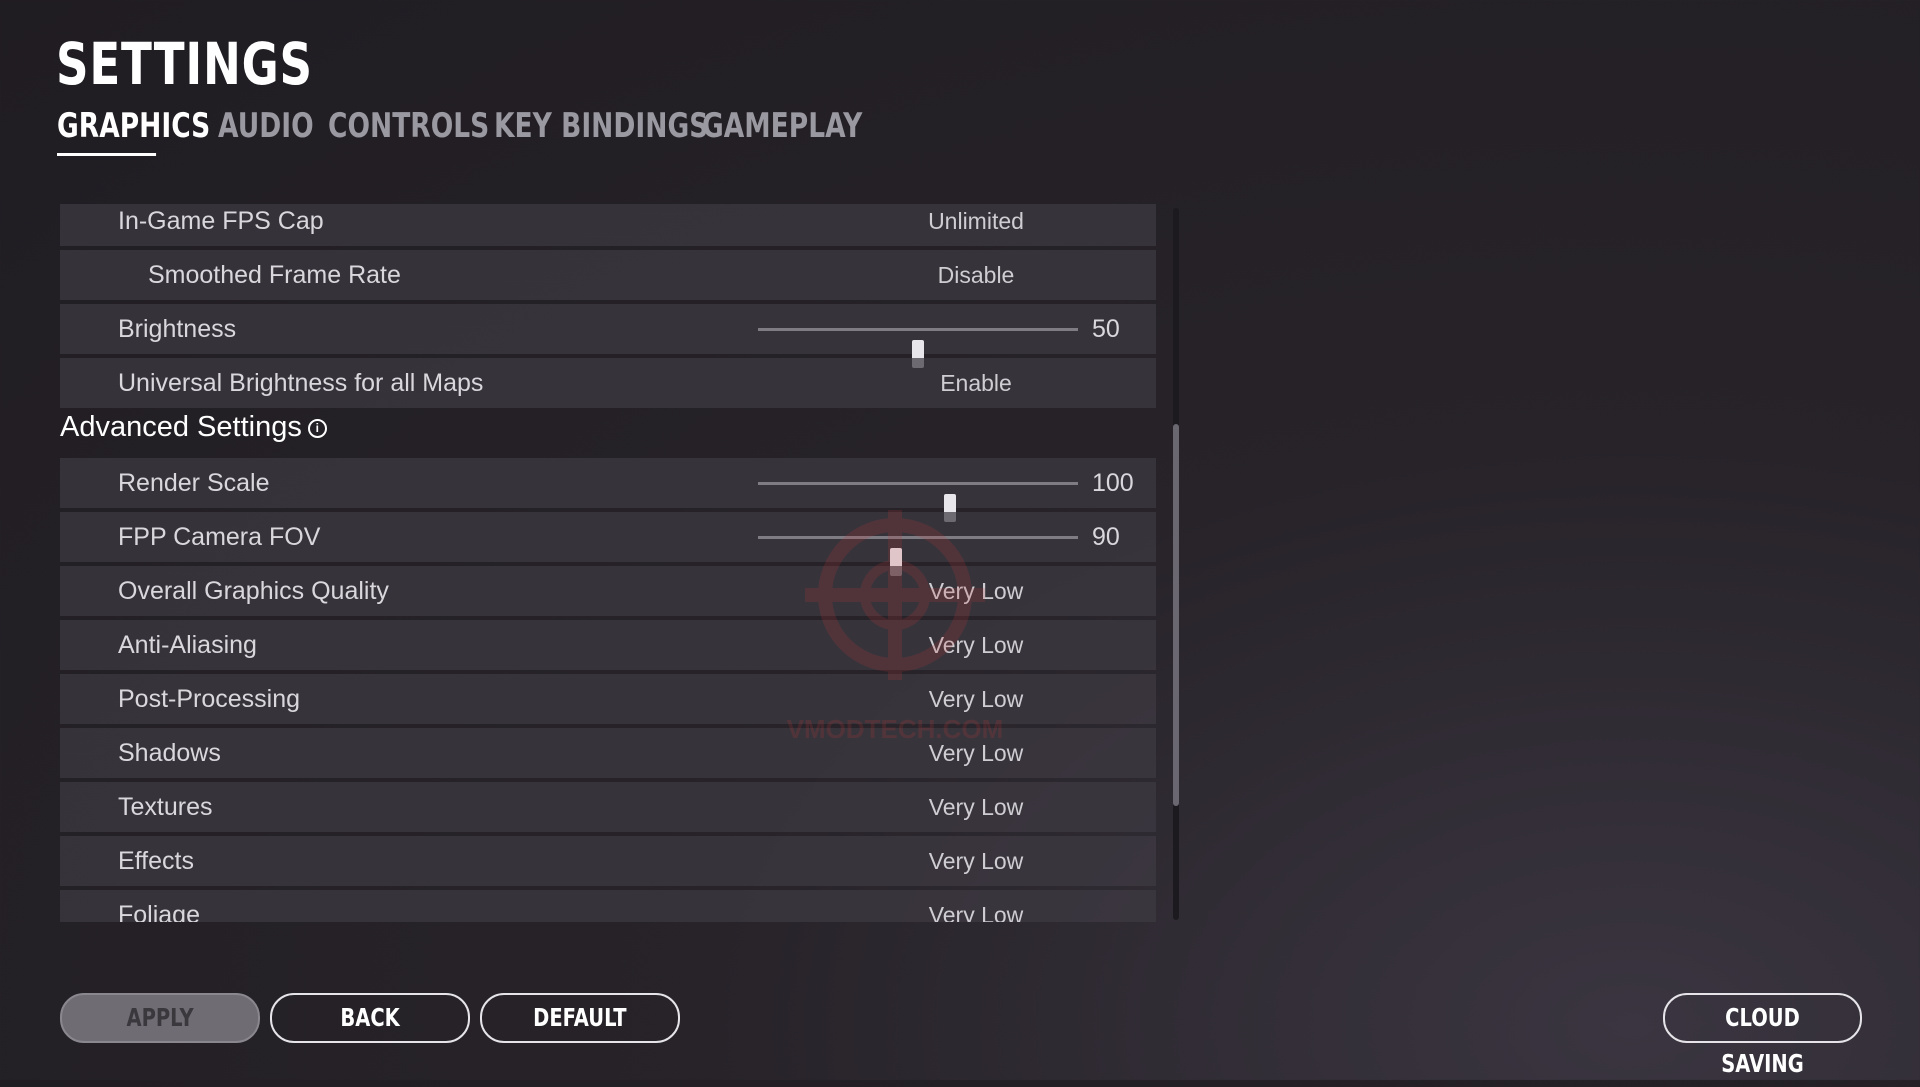  Describe the element at coordinates (608, 383) in the screenshot. I see `setting-row-universal-brightness: Universal Brightness for all Maps Enable` at that location.